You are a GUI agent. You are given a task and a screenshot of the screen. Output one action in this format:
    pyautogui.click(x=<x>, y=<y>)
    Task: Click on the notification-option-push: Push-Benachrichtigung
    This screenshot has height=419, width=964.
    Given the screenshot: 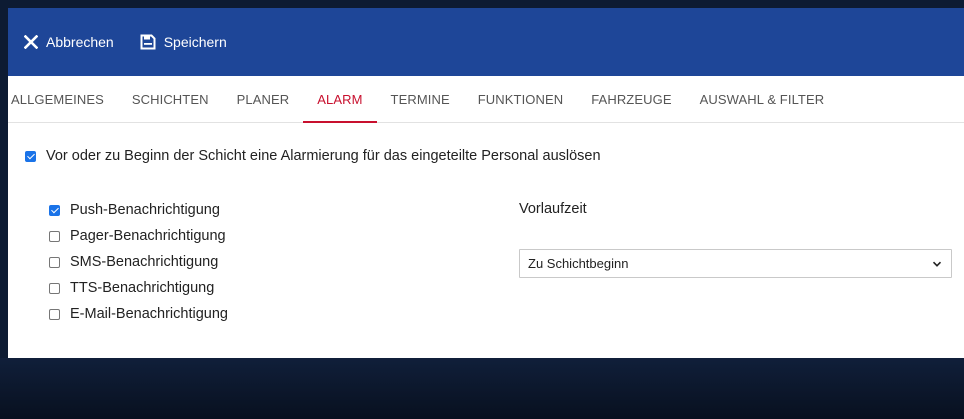 What is the action you would take?
    pyautogui.click(x=134, y=210)
    